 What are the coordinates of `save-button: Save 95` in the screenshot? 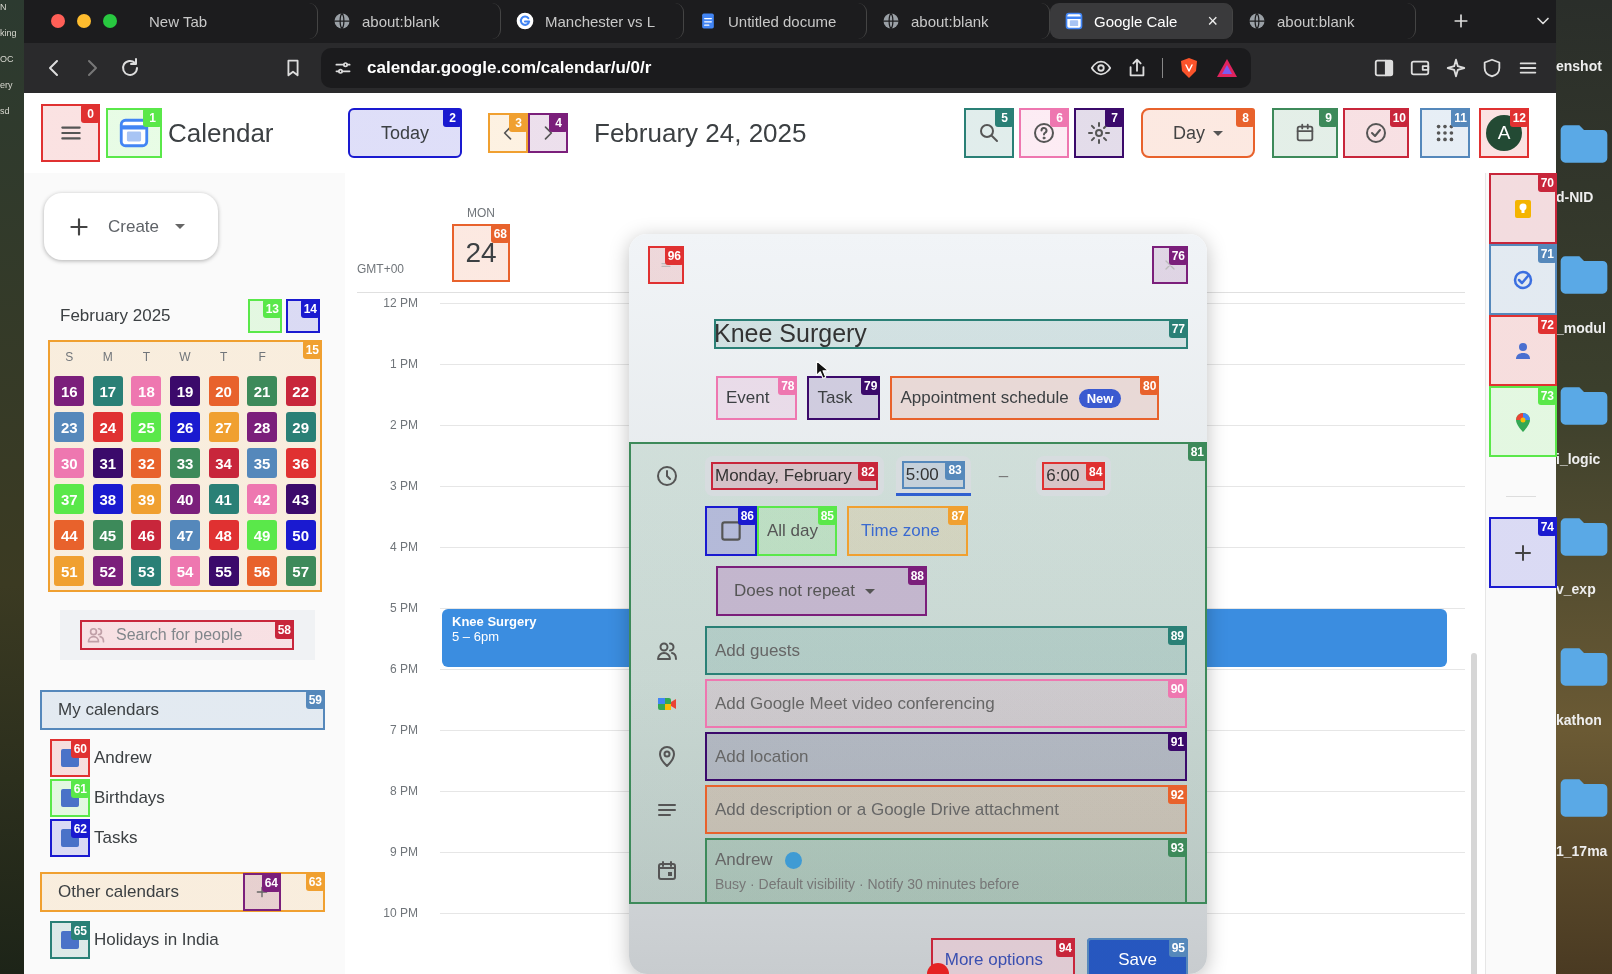 It's located at (1137, 956).